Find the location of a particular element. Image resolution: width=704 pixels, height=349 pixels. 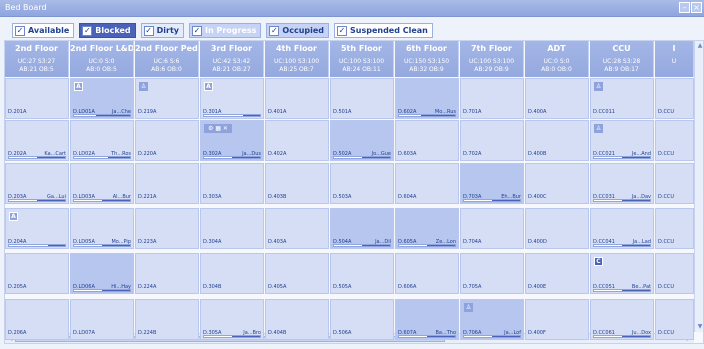

bed-cell: ♙ D.706A Ja...Lof is located at coordinates (492, 319).